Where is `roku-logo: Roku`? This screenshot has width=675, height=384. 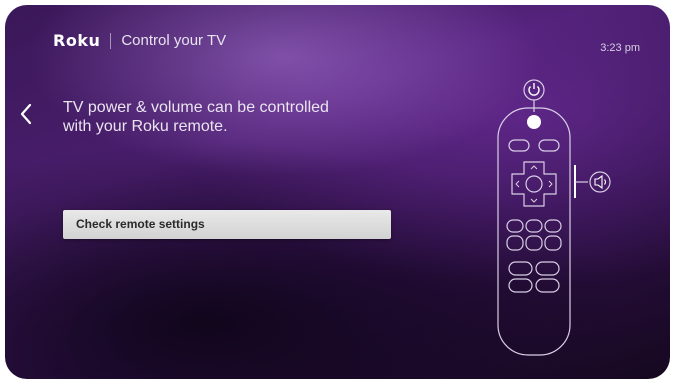
roku-logo: Roku is located at coordinates (77, 40).